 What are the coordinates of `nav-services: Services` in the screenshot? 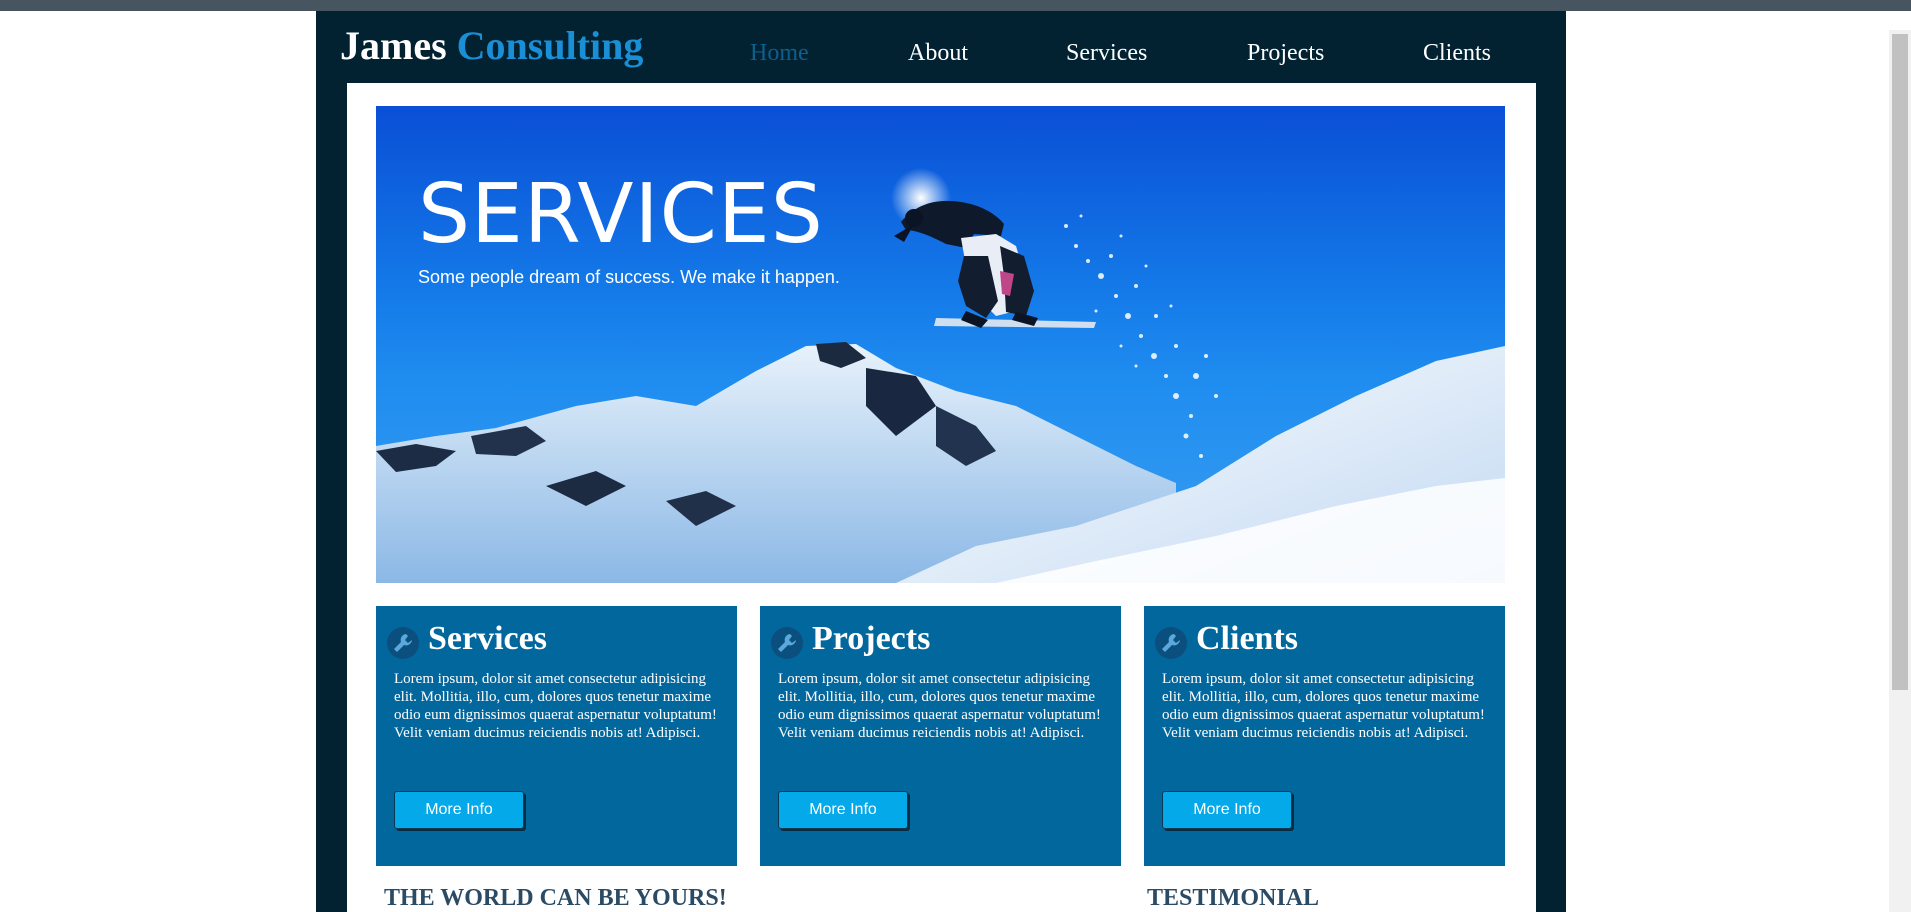 It's located at (1106, 53).